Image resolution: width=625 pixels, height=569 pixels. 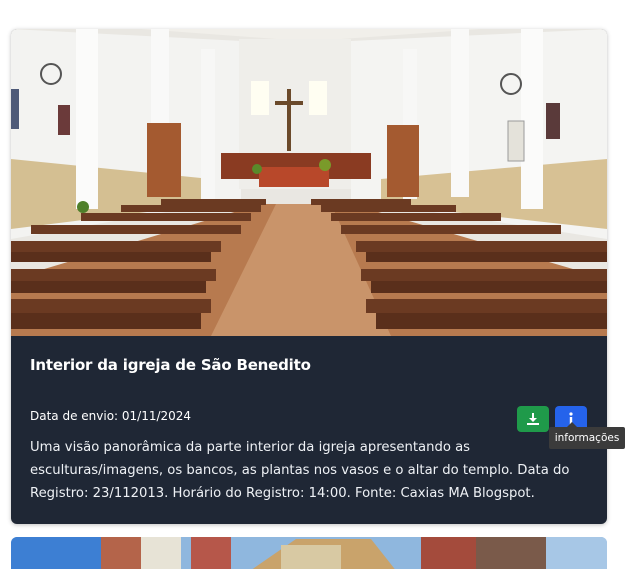 I want to click on download-icon, so click(x=533, y=419).